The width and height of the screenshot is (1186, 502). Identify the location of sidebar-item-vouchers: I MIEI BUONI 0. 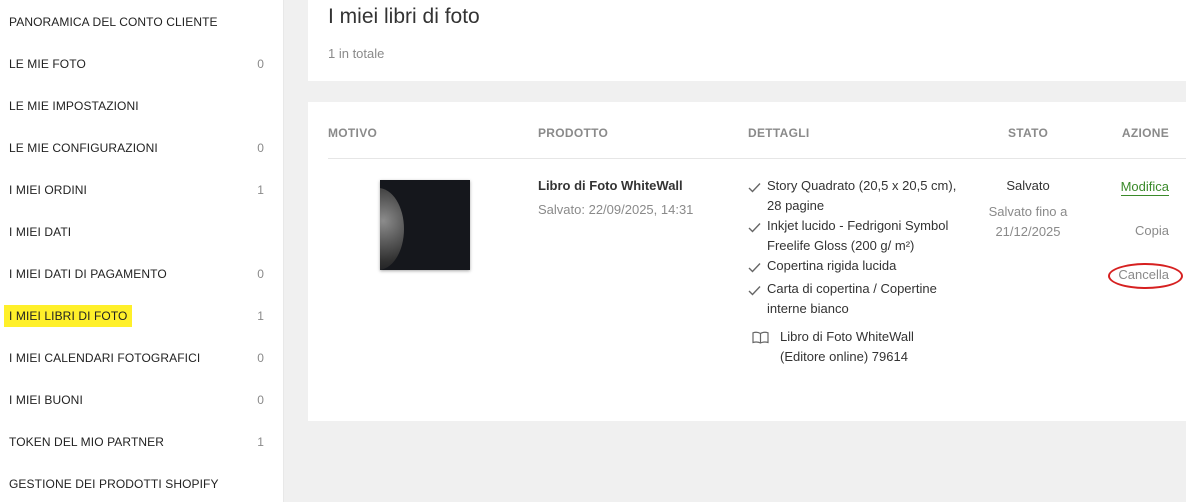
(142, 400).